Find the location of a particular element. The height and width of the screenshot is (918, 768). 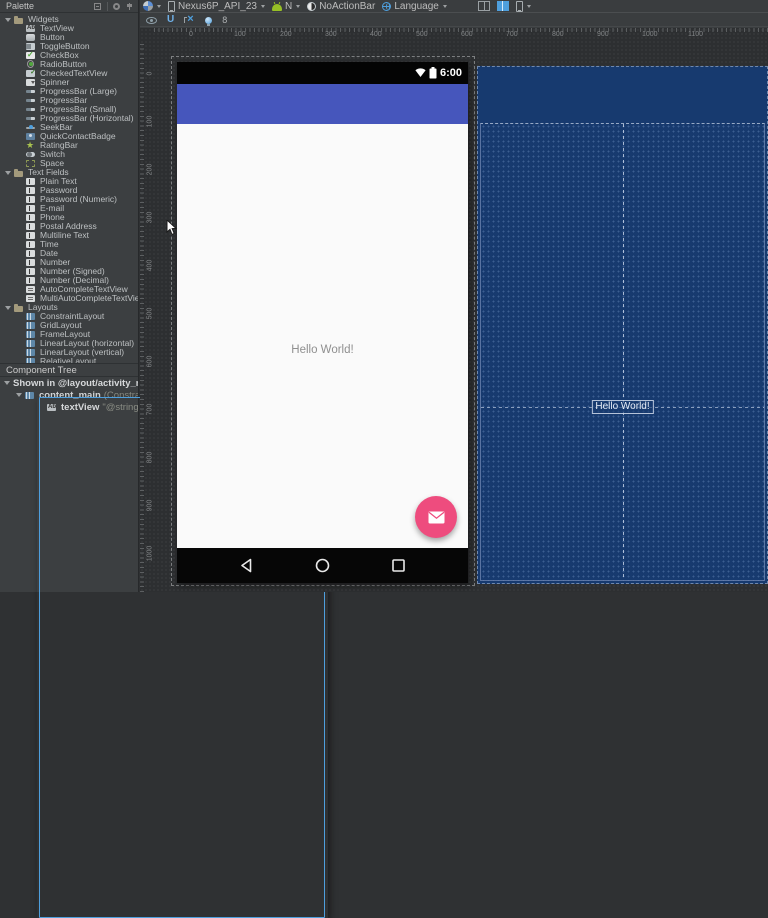

clear-constraints-button is located at coordinates (189, 20).